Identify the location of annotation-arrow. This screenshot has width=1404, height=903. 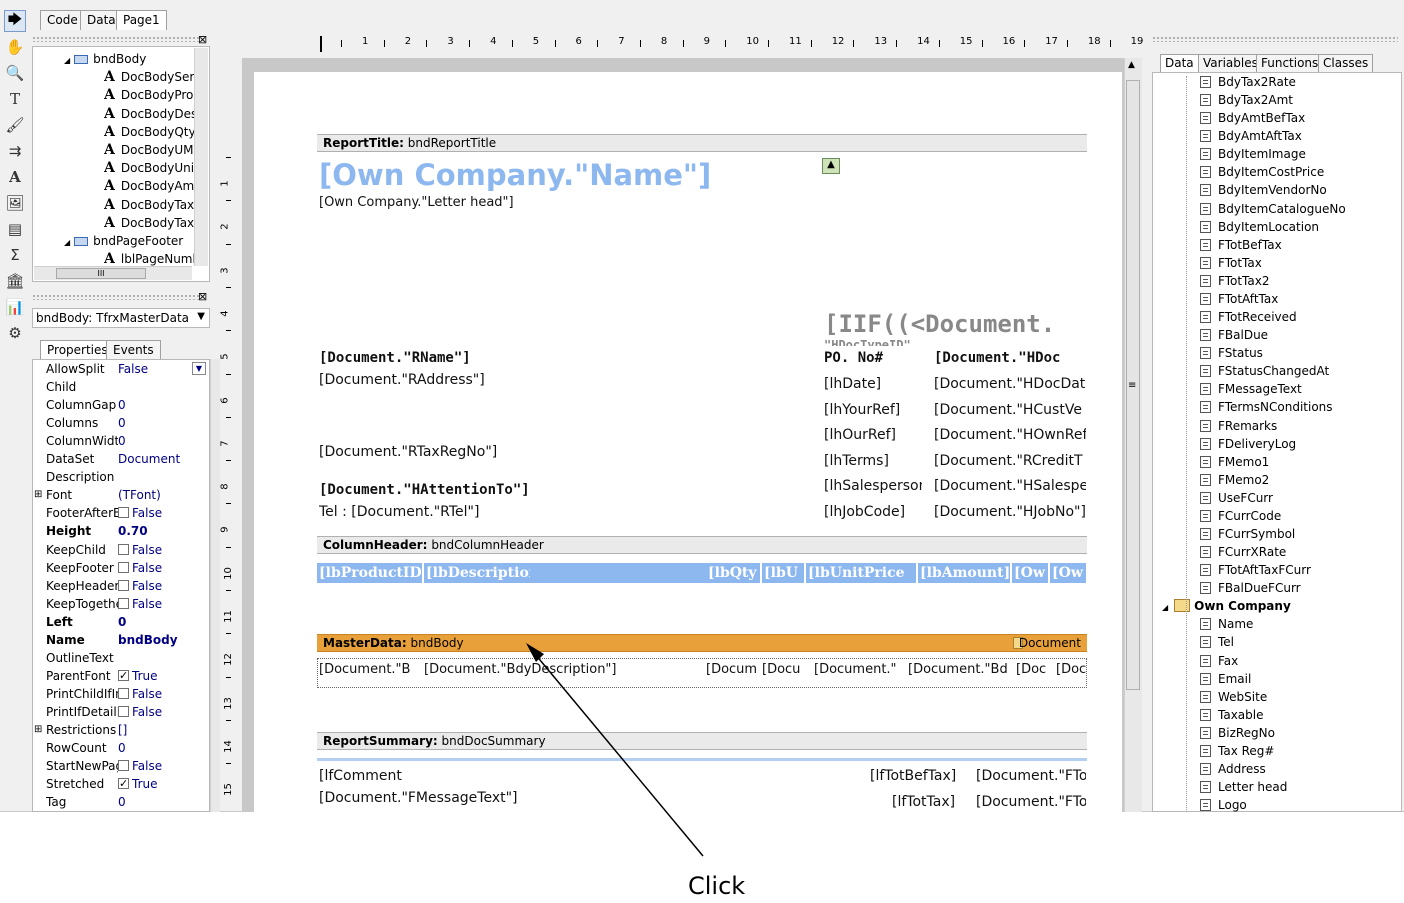
(615, 750).